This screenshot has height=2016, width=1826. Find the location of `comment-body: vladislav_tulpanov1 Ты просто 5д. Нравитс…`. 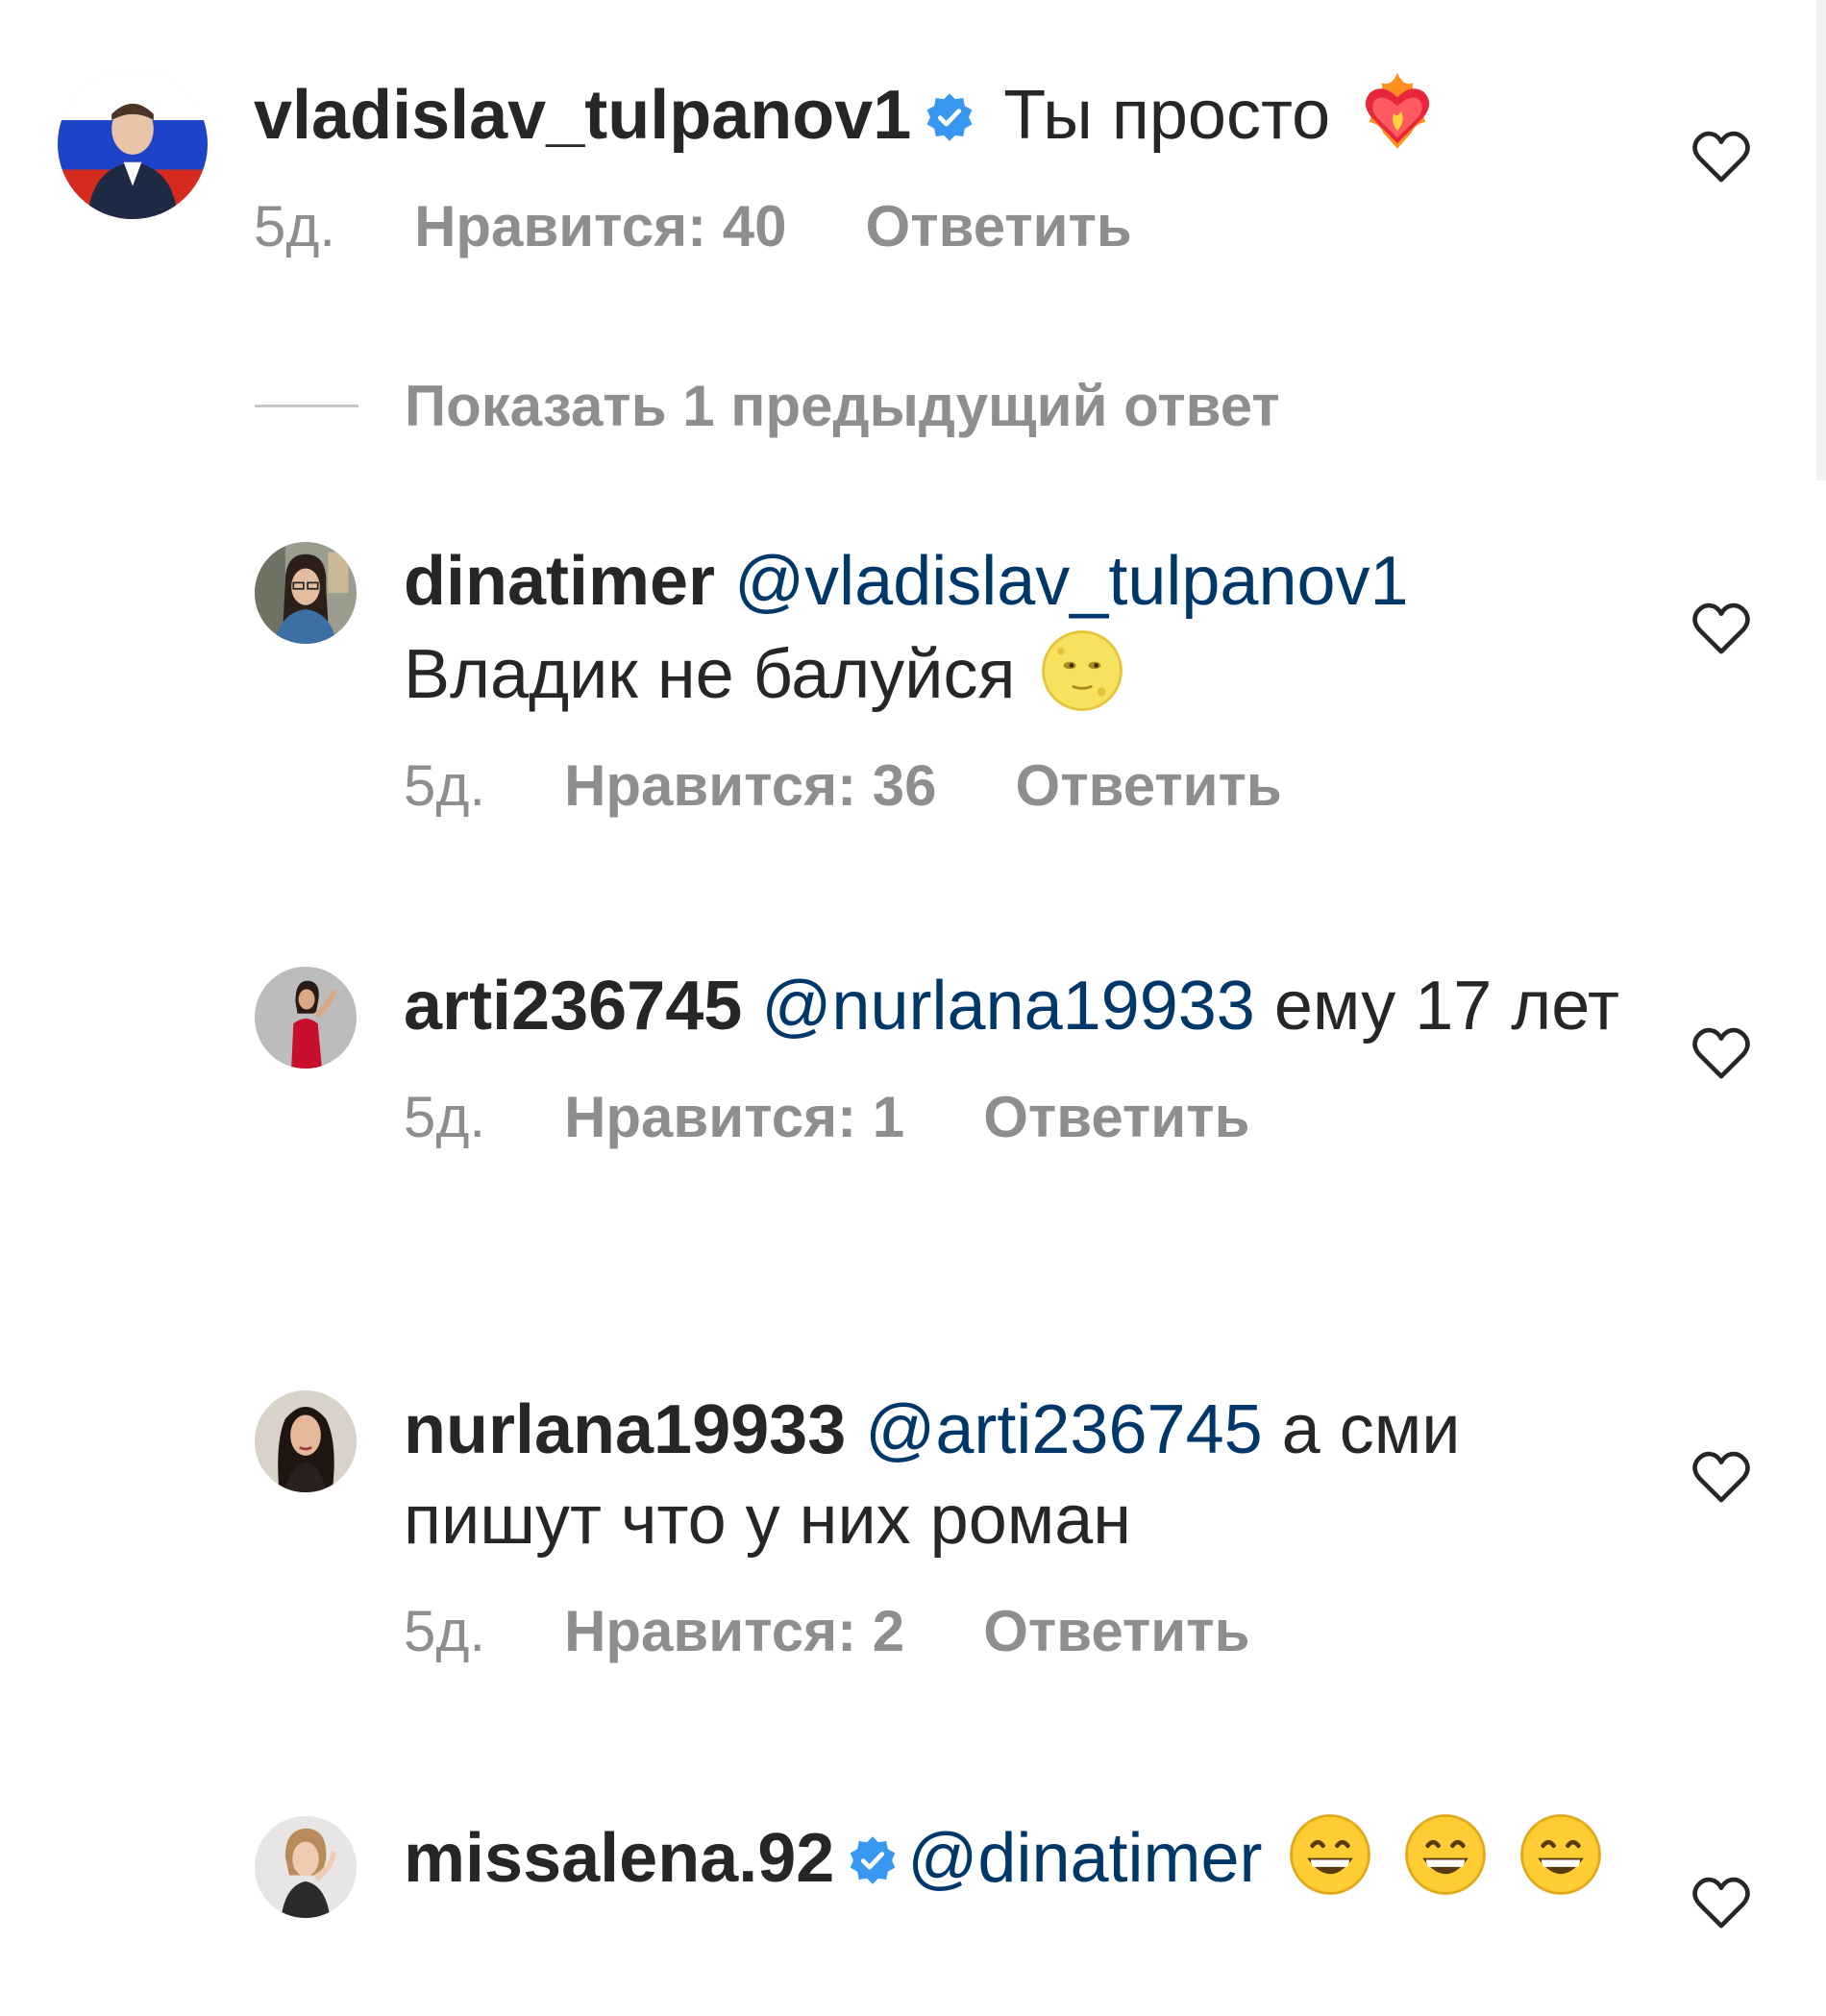

comment-body: vladislav_tulpanov1 Ты просто 5д. Нравитс… is located at coordinates (944, 163).